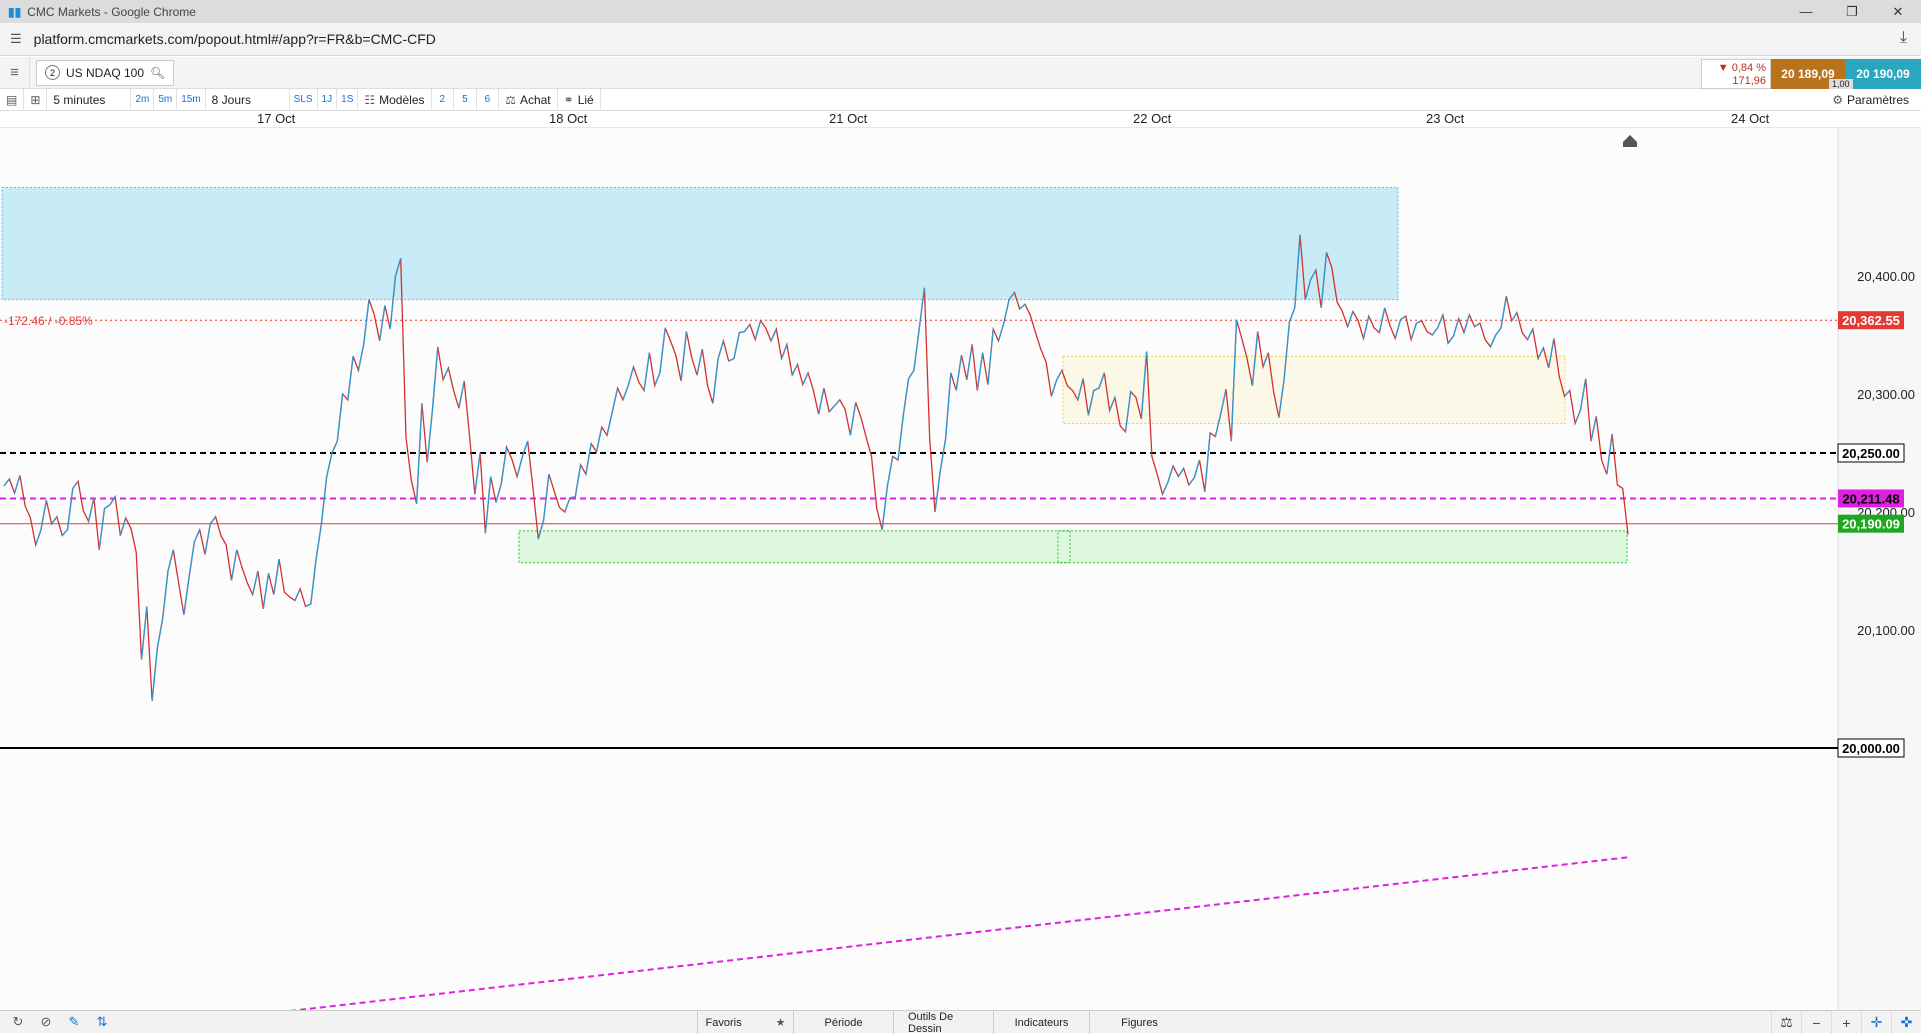 This screenshot has width=1921, height=1035. What do you see at coordinates (46, 1022) in the screenshot?
I see `block-icon: ⊘` at bounding box center [46, 1022].